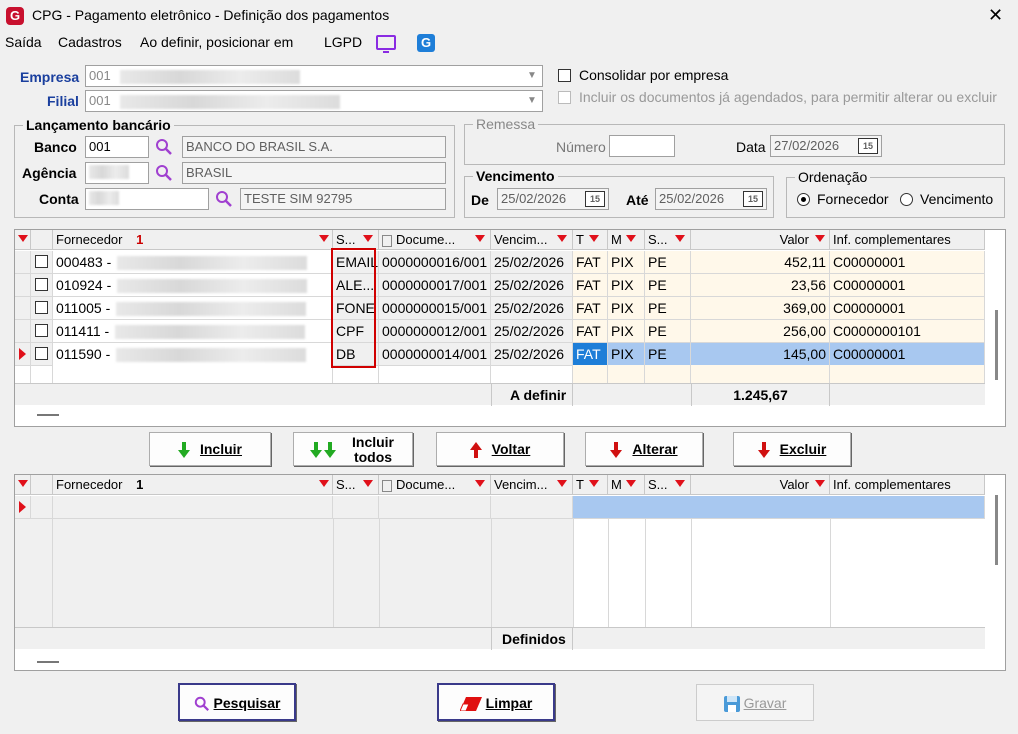 This screenshot has height=734, width=1018. I want to click on empresa-combo: 001 ▼, so click(314, 76).